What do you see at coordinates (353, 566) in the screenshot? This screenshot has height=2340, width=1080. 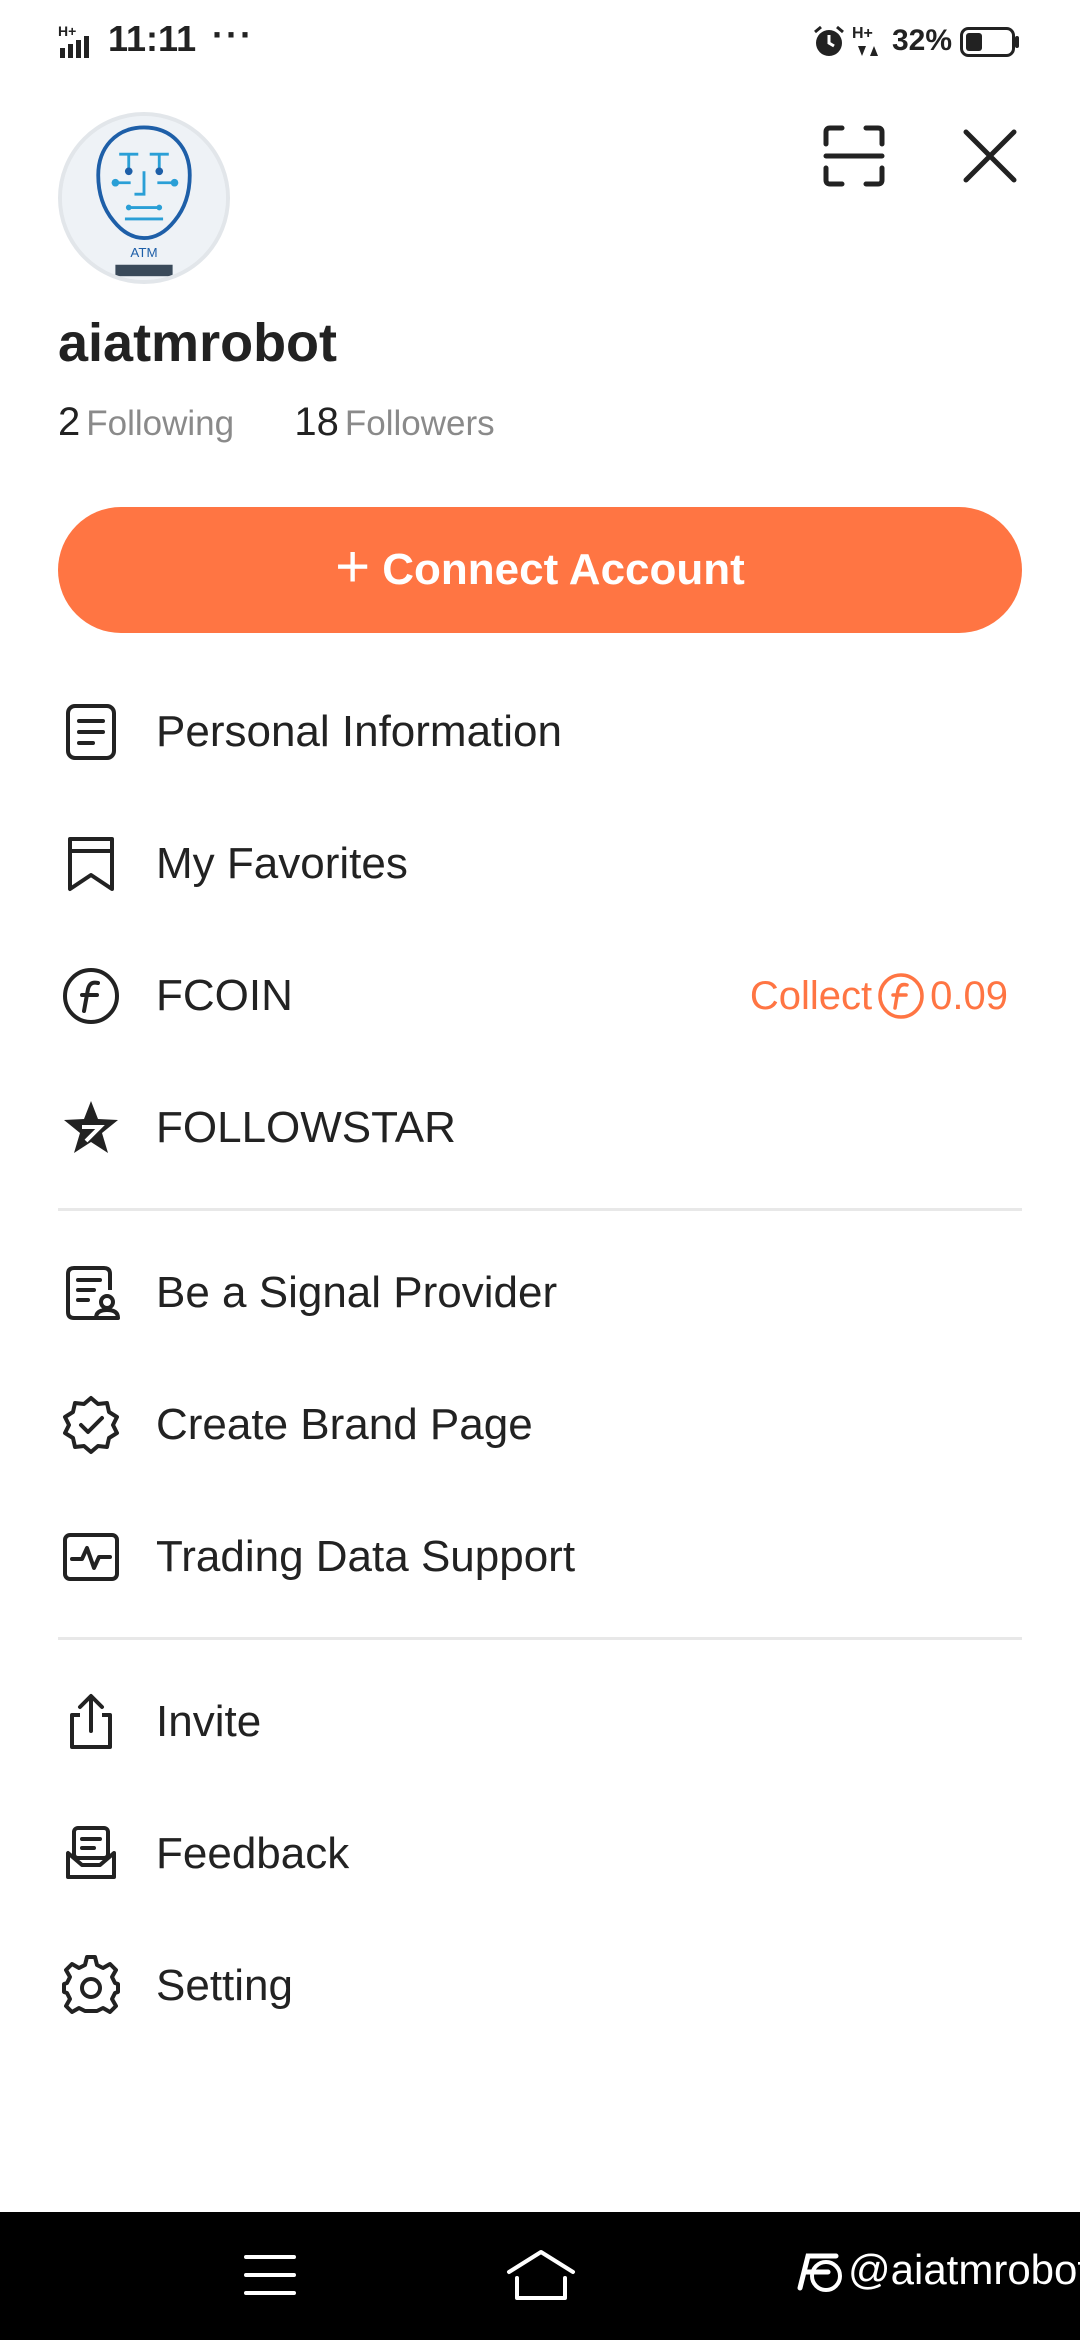 I see `plus-icon: +` at bounding box center [353, 566].